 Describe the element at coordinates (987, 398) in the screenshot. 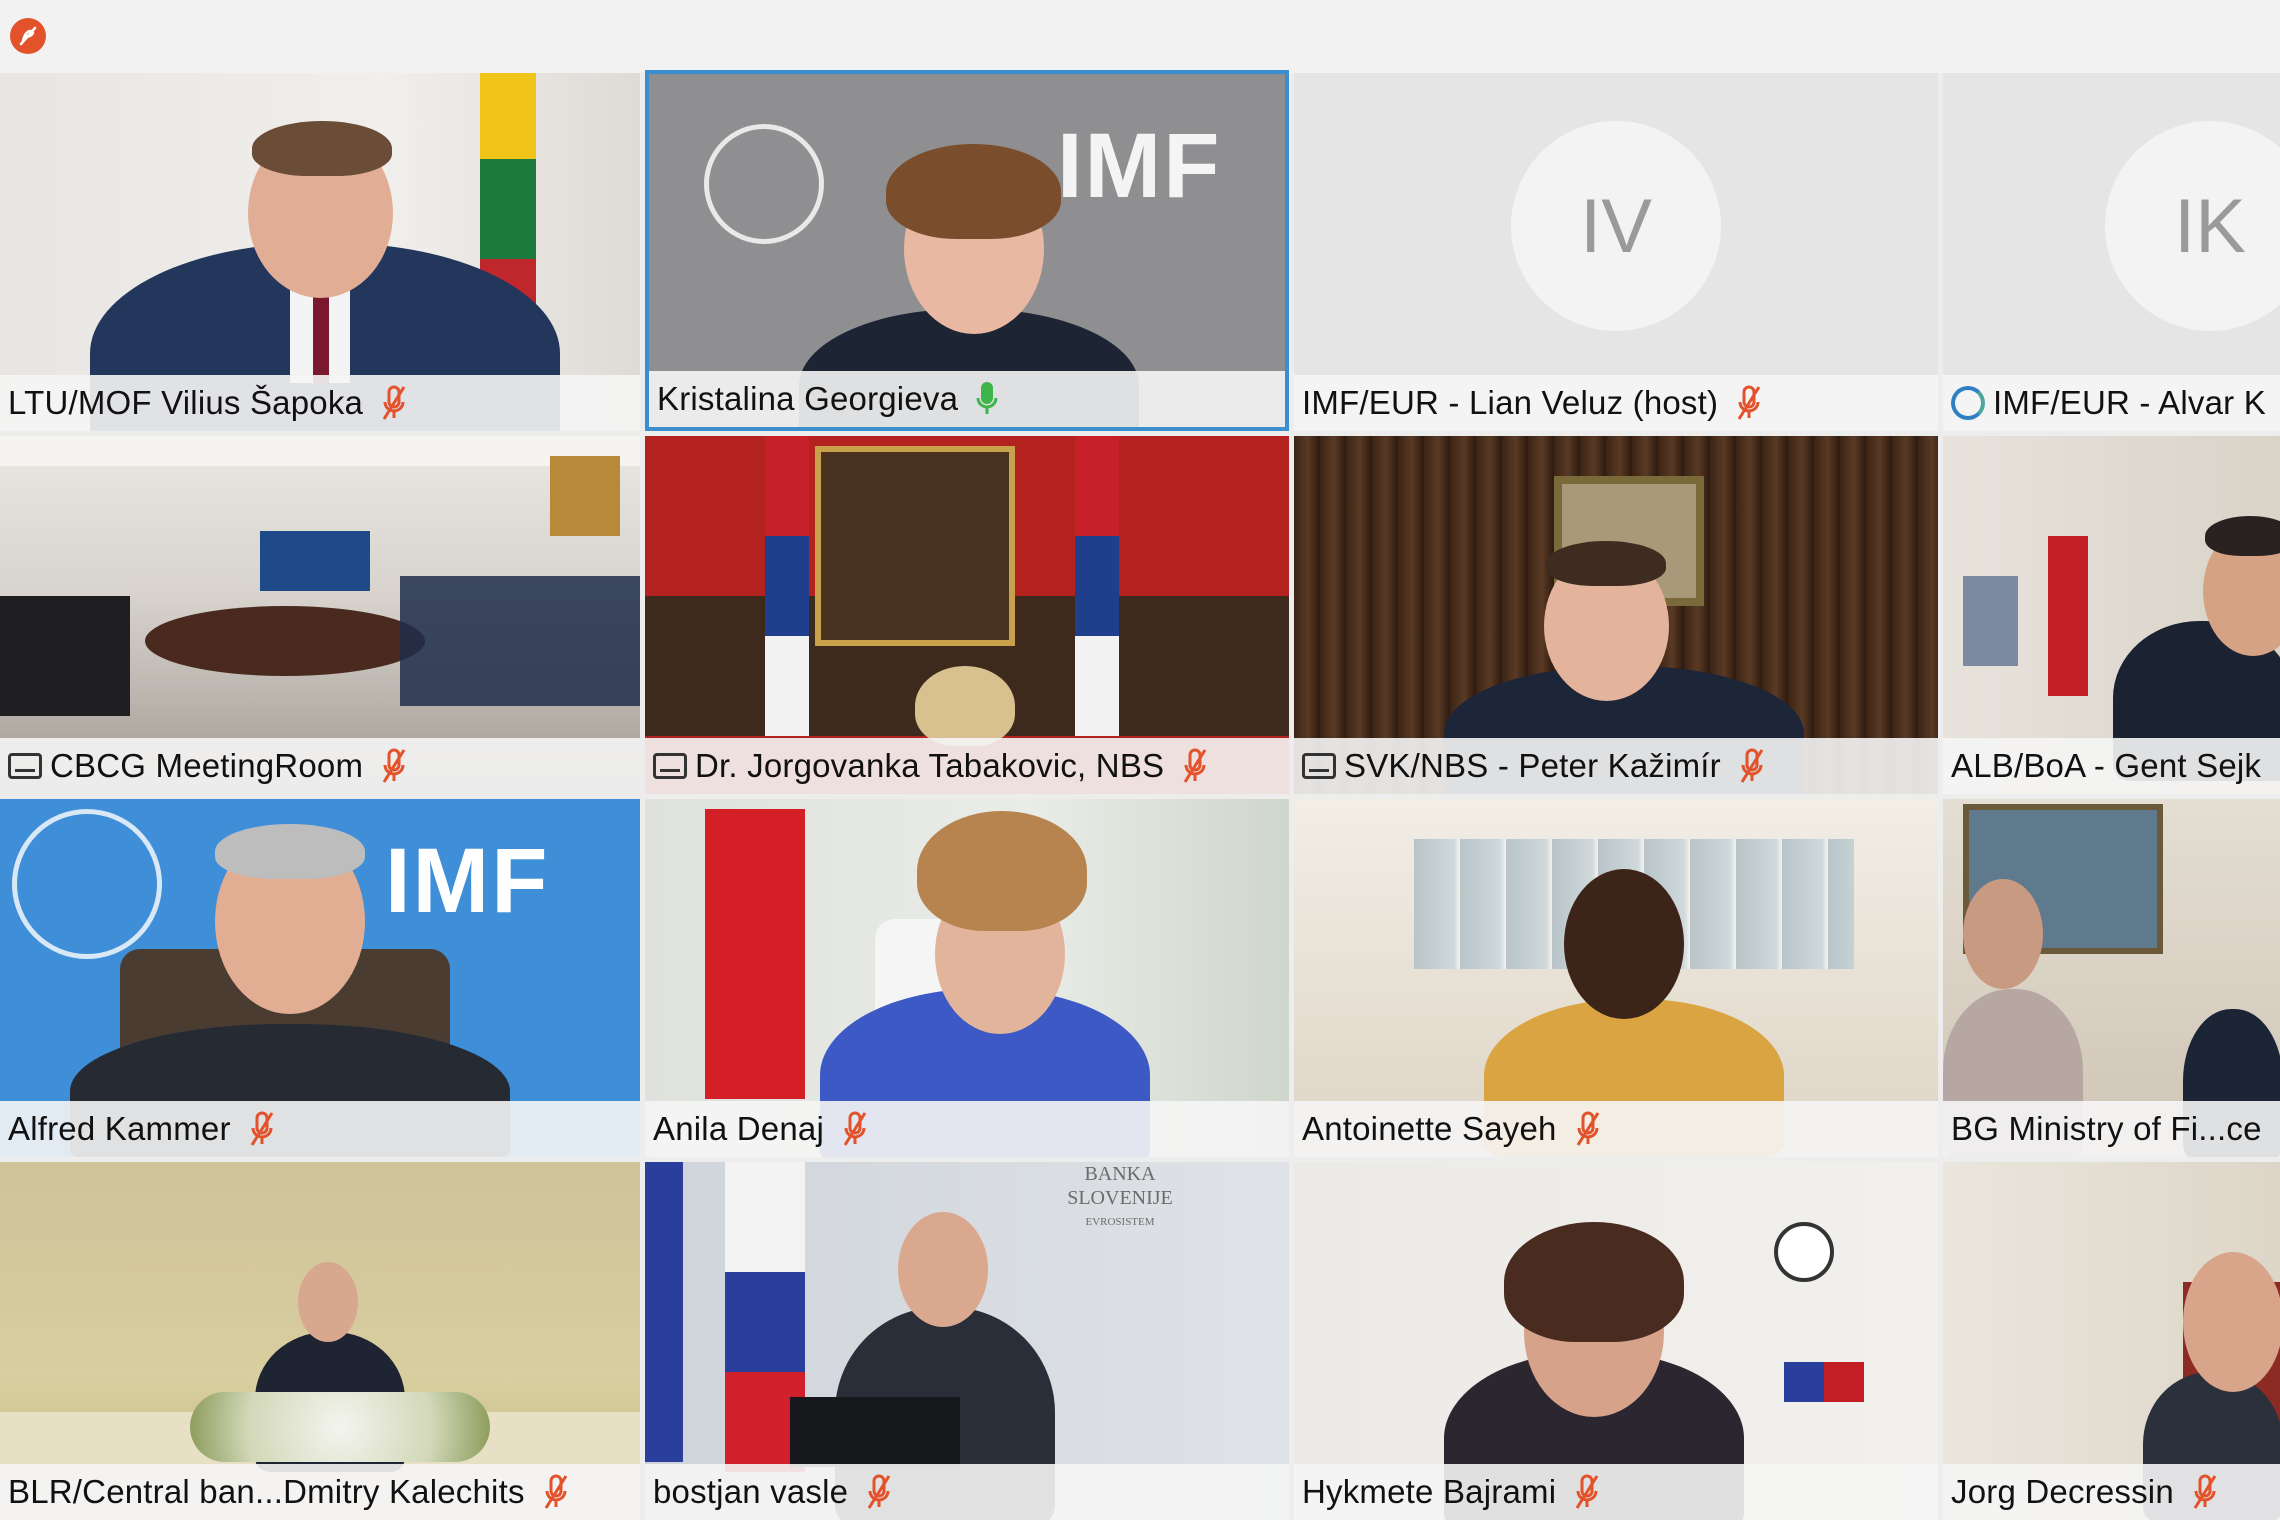

I see `mic-active-icon` at that location.